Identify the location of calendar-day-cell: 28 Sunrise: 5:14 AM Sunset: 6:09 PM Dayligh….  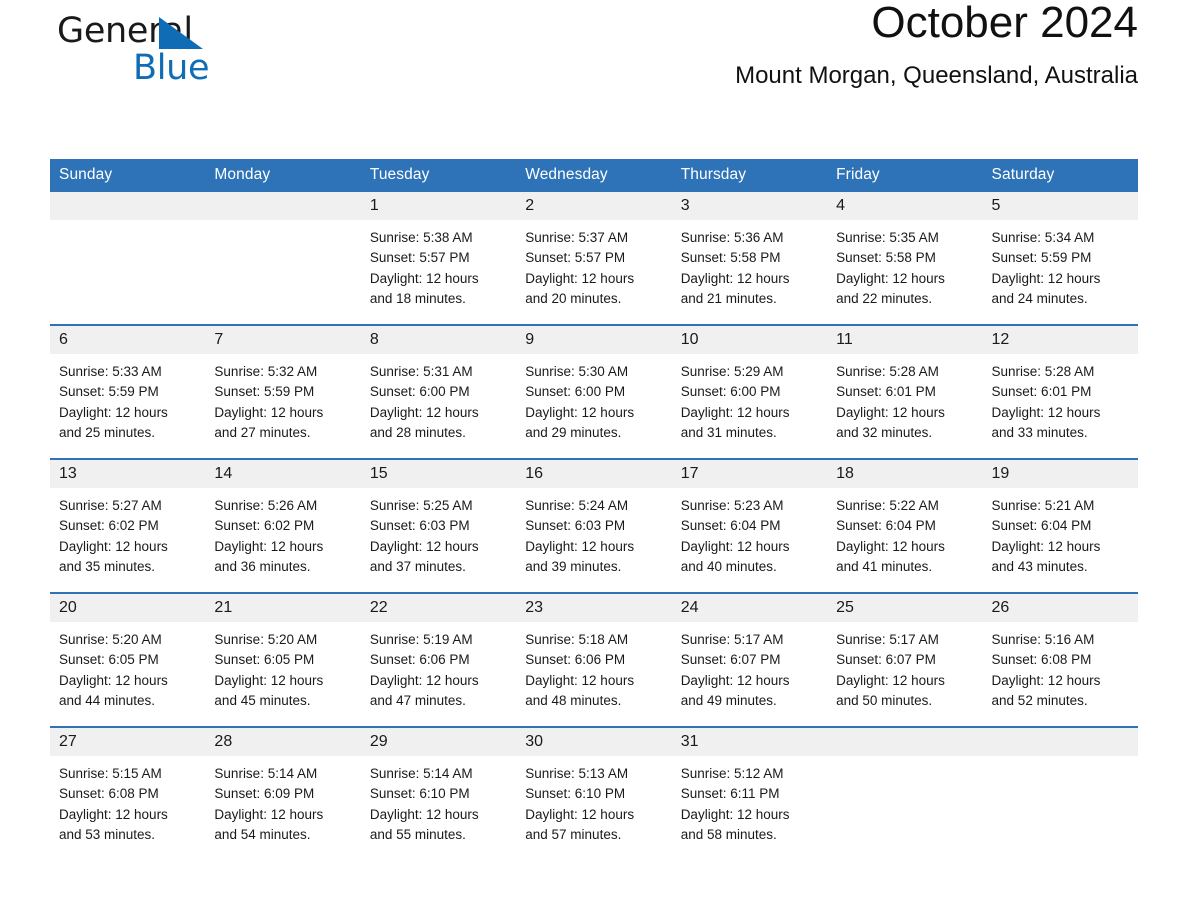
(283, 794).